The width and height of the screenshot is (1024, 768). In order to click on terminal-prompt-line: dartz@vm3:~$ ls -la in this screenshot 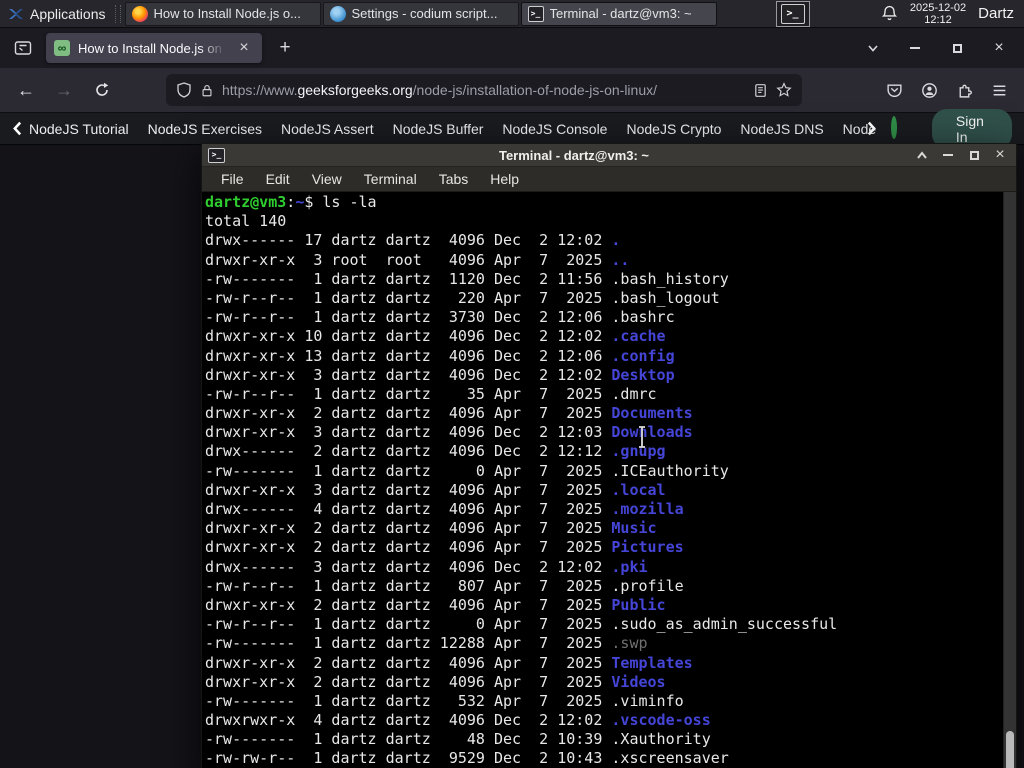, I will do `click(610, 202)`.